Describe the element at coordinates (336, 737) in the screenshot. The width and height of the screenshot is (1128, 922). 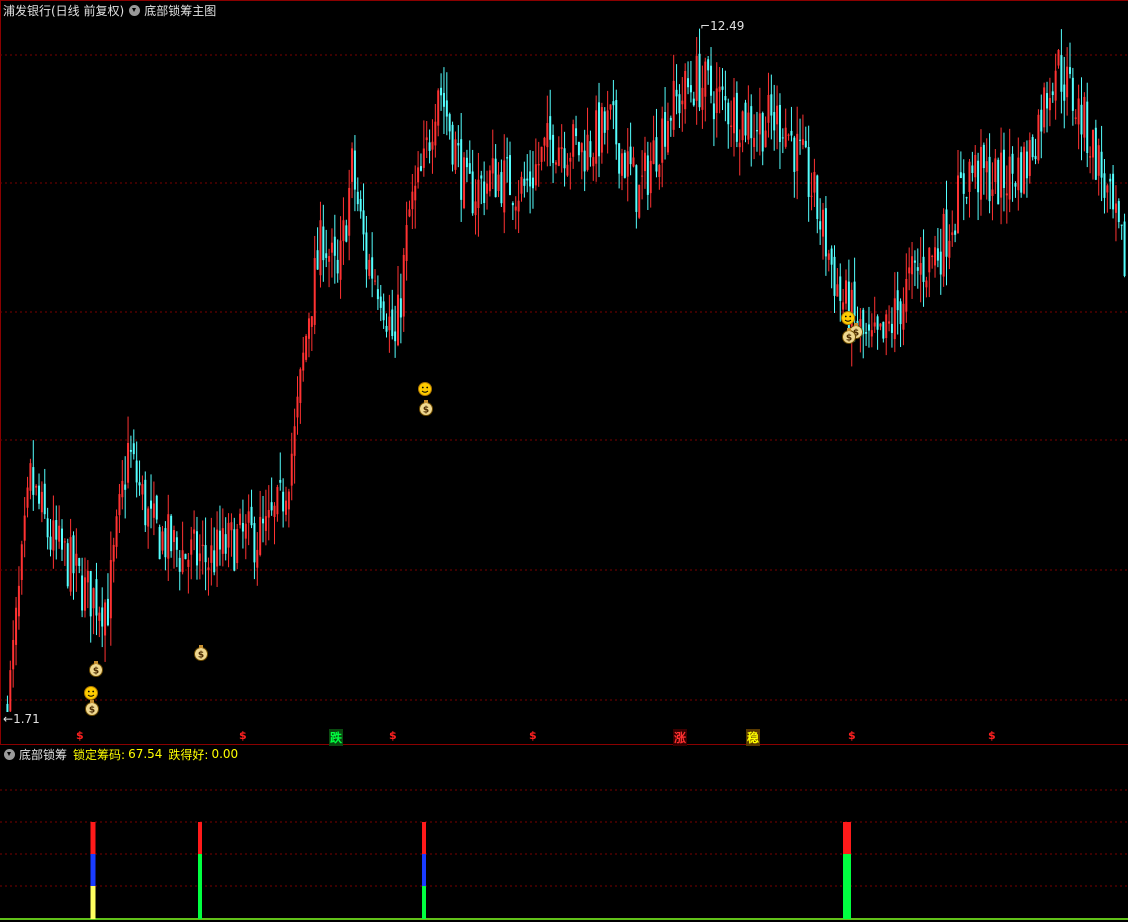
I see `event-label-fall: 跌` at that location.